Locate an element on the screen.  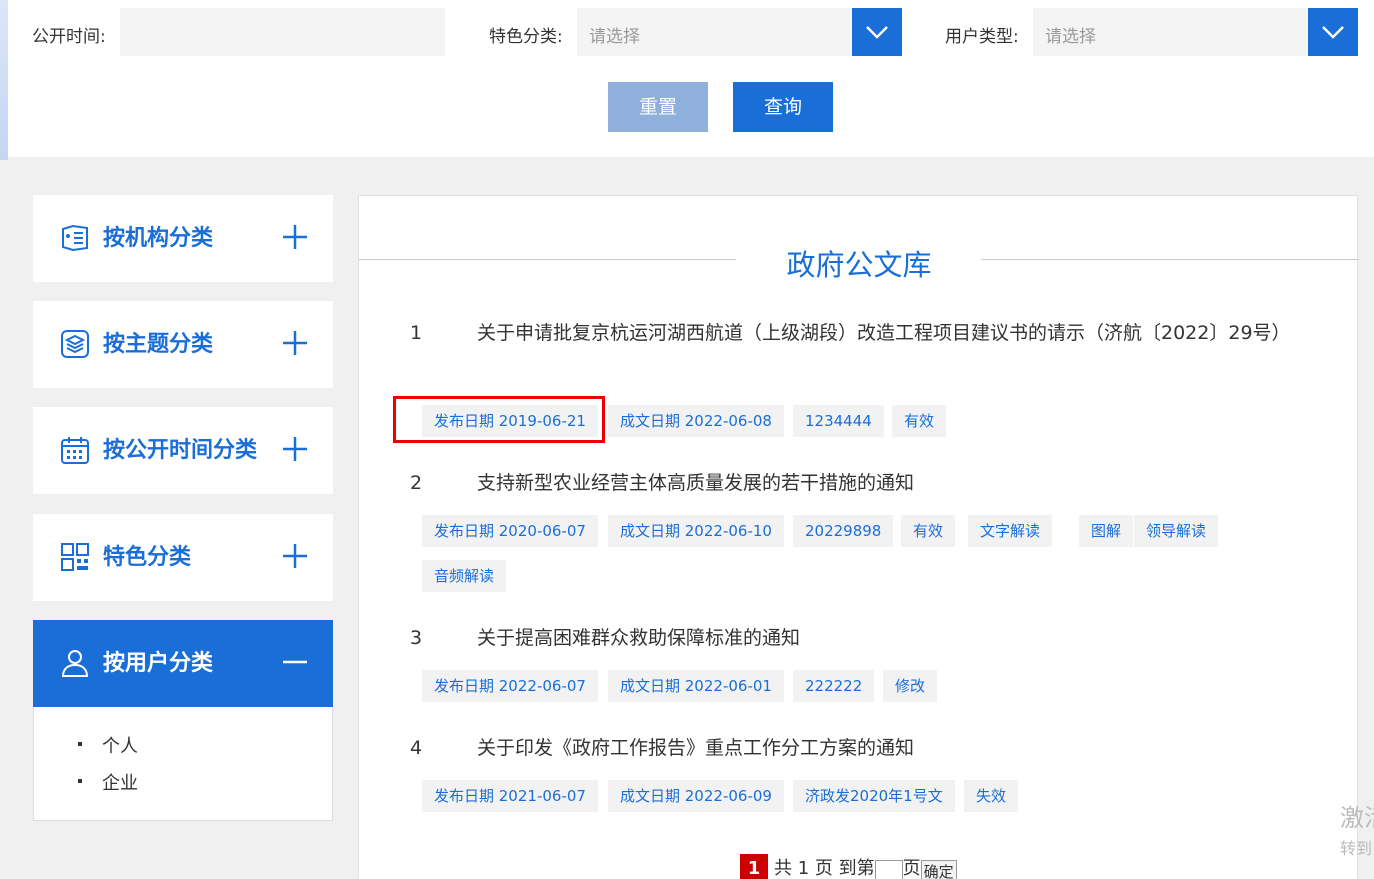
doc-title-link: 关于提高困难群众救助保障标准的通知 is located at coordinates (859, 638).